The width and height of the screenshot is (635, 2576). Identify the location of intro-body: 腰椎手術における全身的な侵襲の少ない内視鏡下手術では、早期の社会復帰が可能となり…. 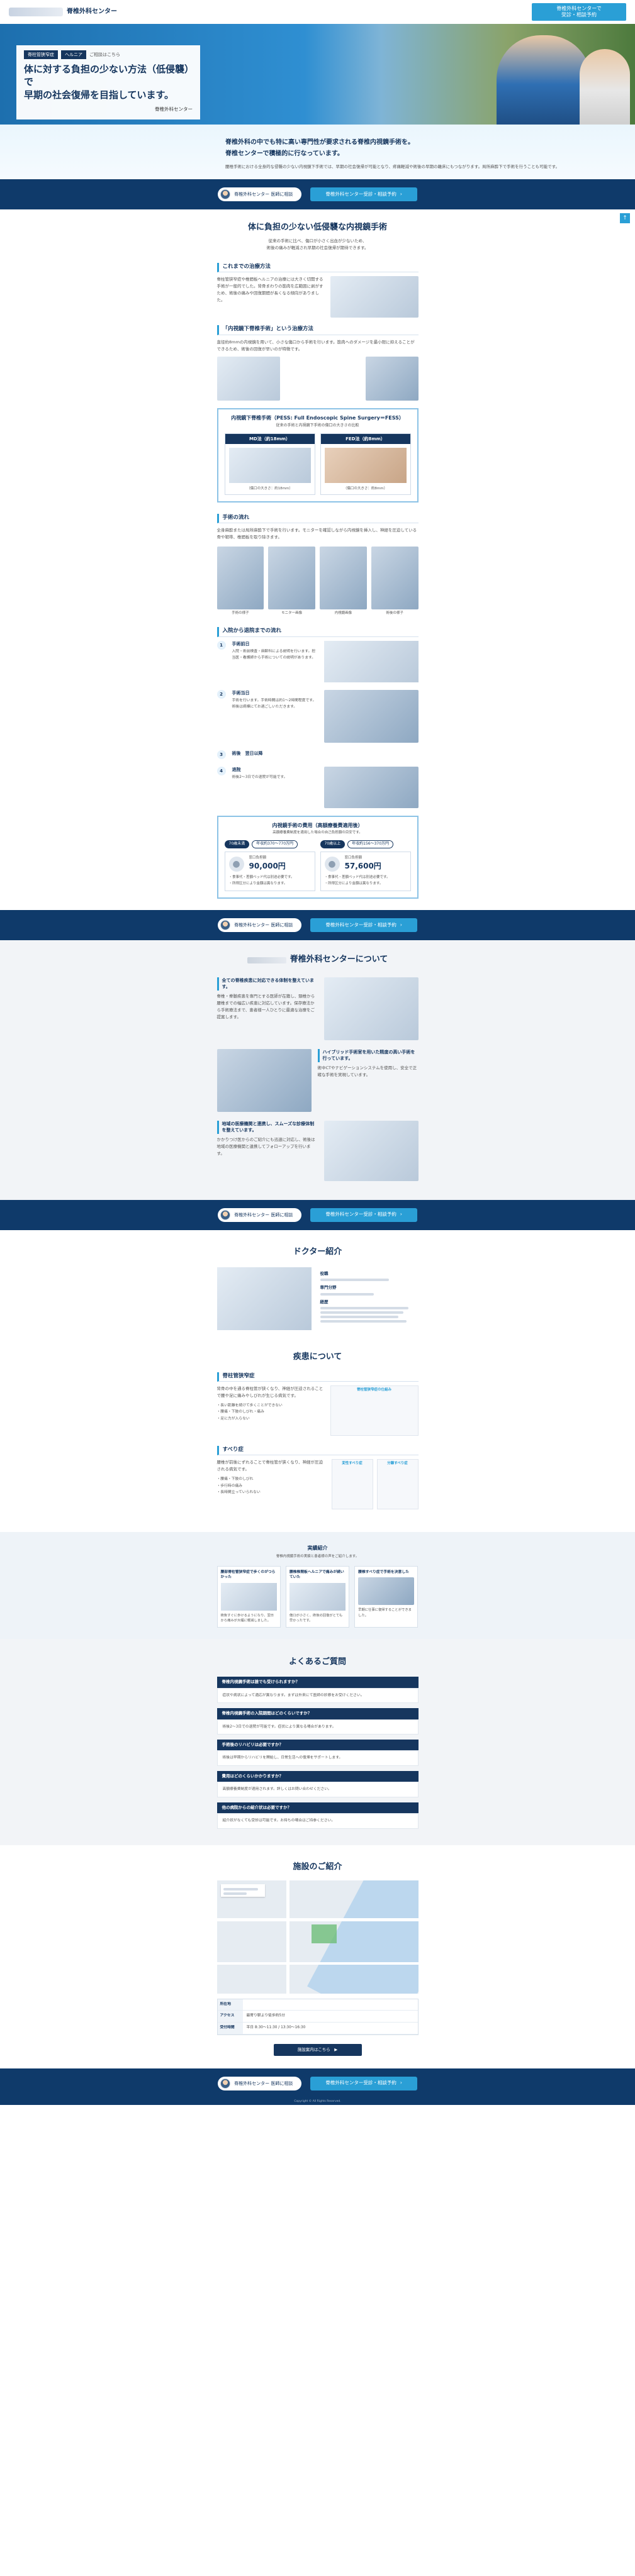
(392, 166).